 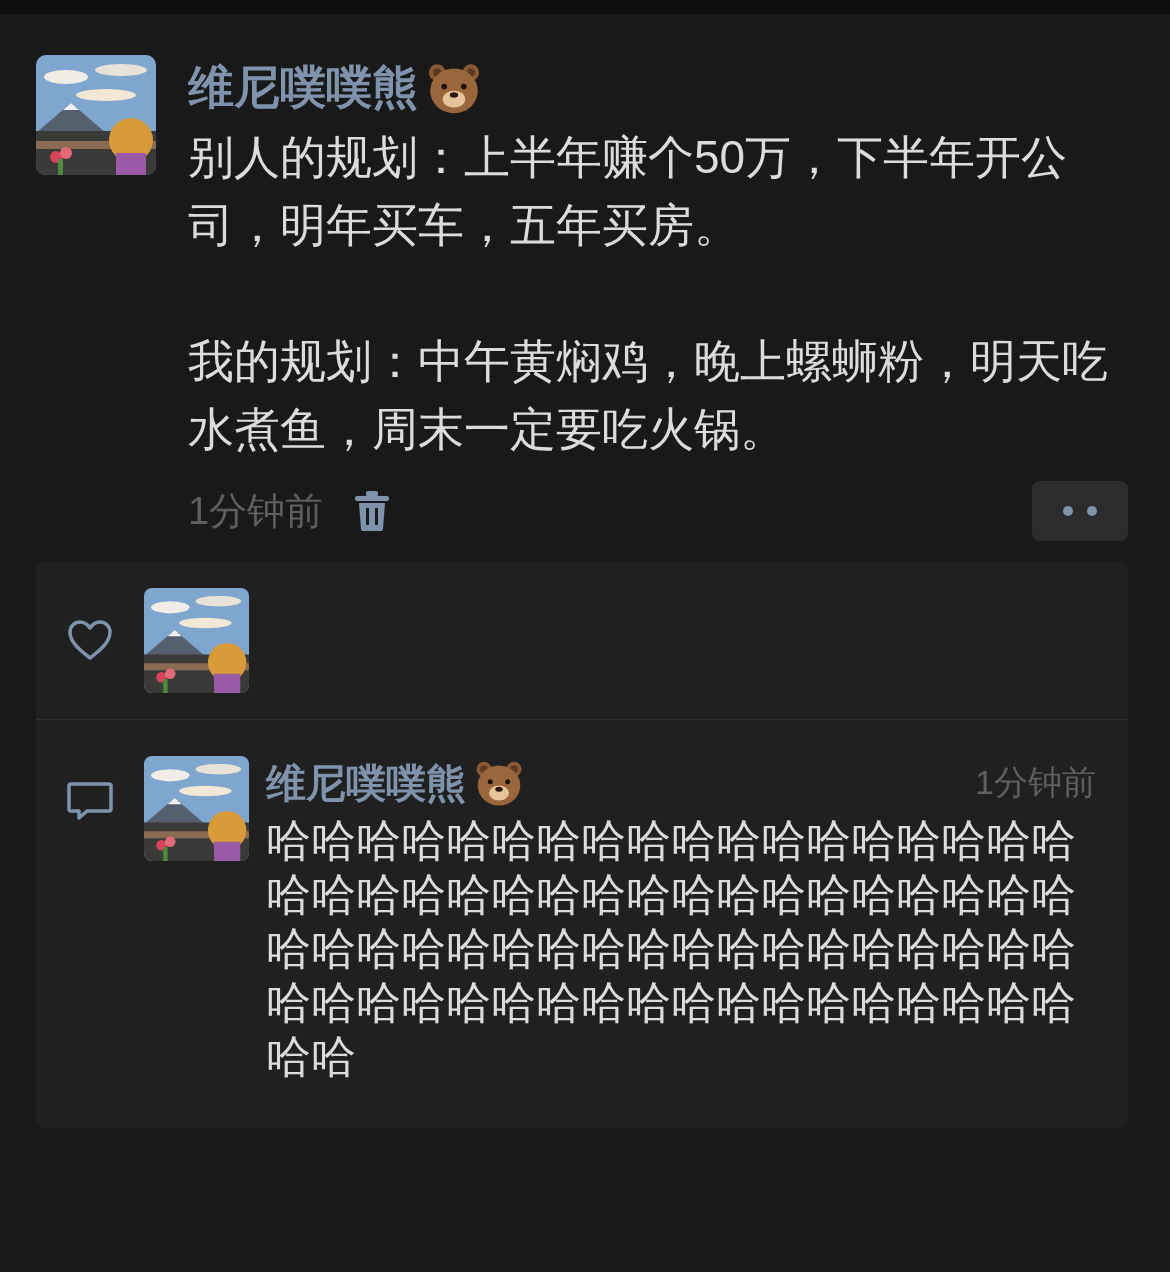 I want to click on post-text: 我的规划：中午黄焖鸡，晚上螺蛳粉，明天吃水煮鱼，周末一定要吃火锅。, so click(x=648, y=395).